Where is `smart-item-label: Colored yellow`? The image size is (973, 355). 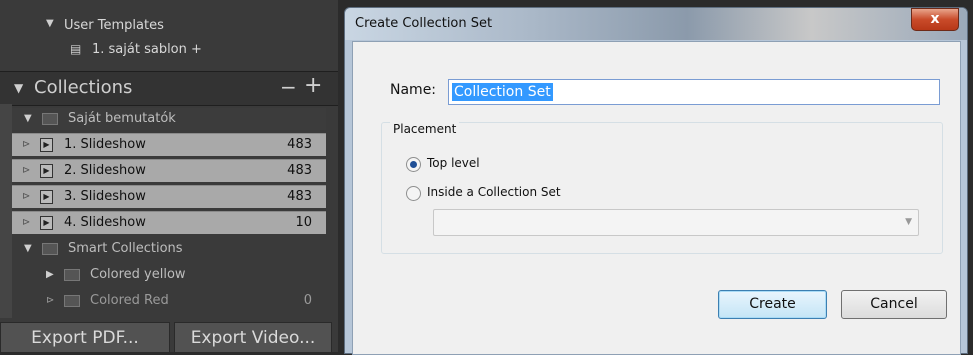 smart-item-label: Colored yellow is located at coordinates (138, 274).